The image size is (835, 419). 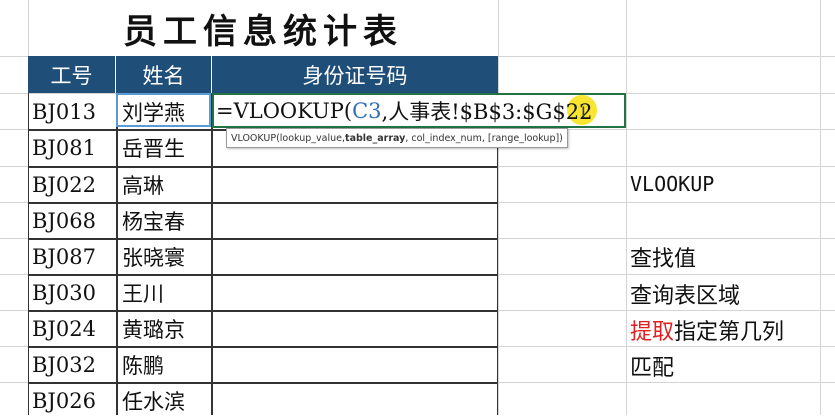 I want to click on cell-id: BJ026, so click(x=74, y=401).